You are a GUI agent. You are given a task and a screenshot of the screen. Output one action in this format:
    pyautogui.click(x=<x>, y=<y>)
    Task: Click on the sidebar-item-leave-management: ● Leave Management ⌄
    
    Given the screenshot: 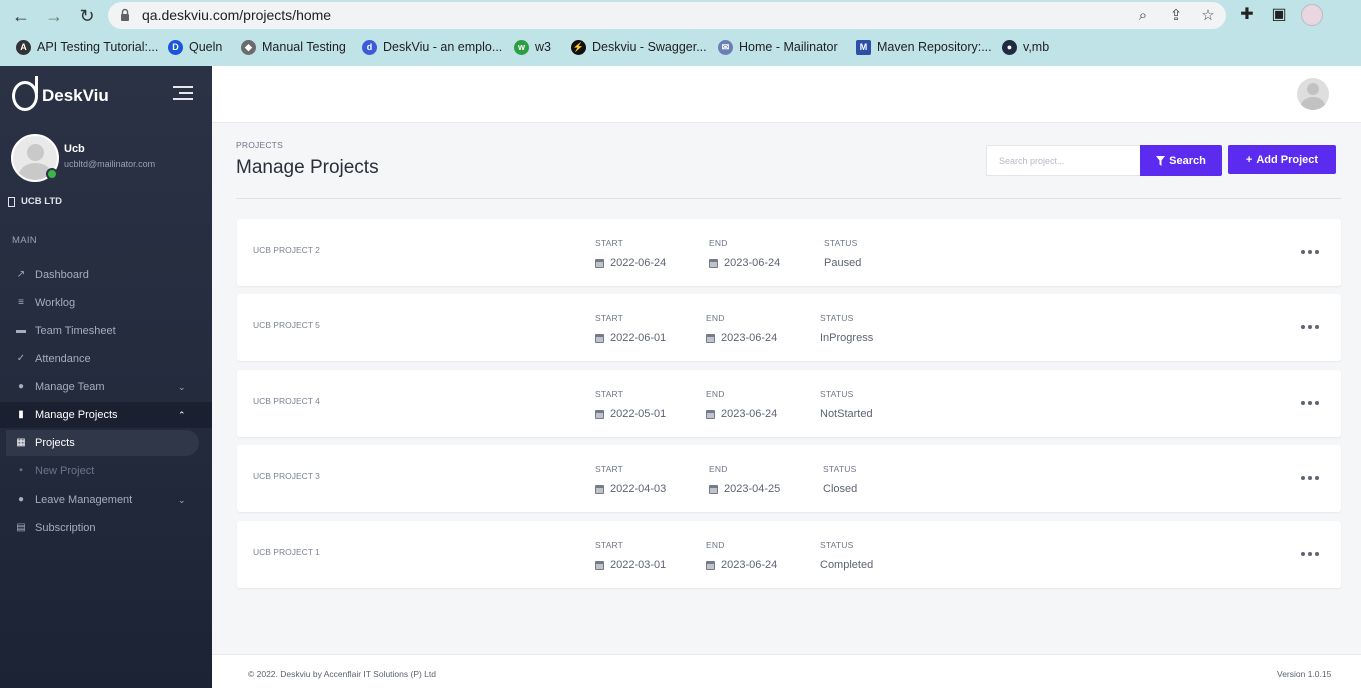 What is the action you would take?
    pyautogui.click(x=106, y=500)
    